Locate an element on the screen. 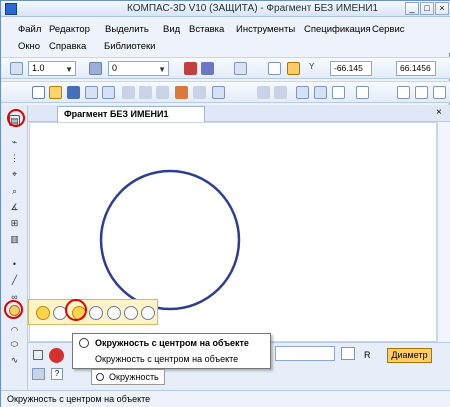 This screenshot has width=450, height=407. format-icon is located at coordinates (199, 92).